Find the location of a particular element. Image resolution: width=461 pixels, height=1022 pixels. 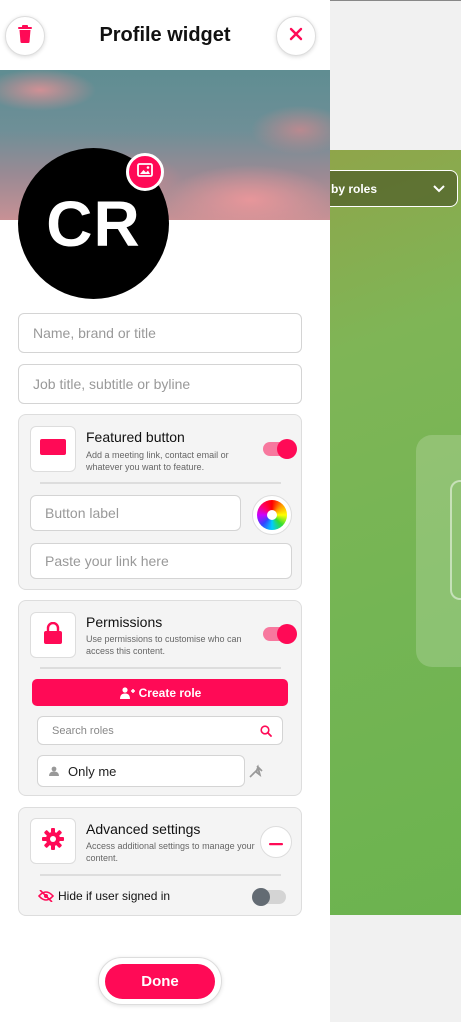

background-role-filter: by roles is located at coordinates (388, 188).